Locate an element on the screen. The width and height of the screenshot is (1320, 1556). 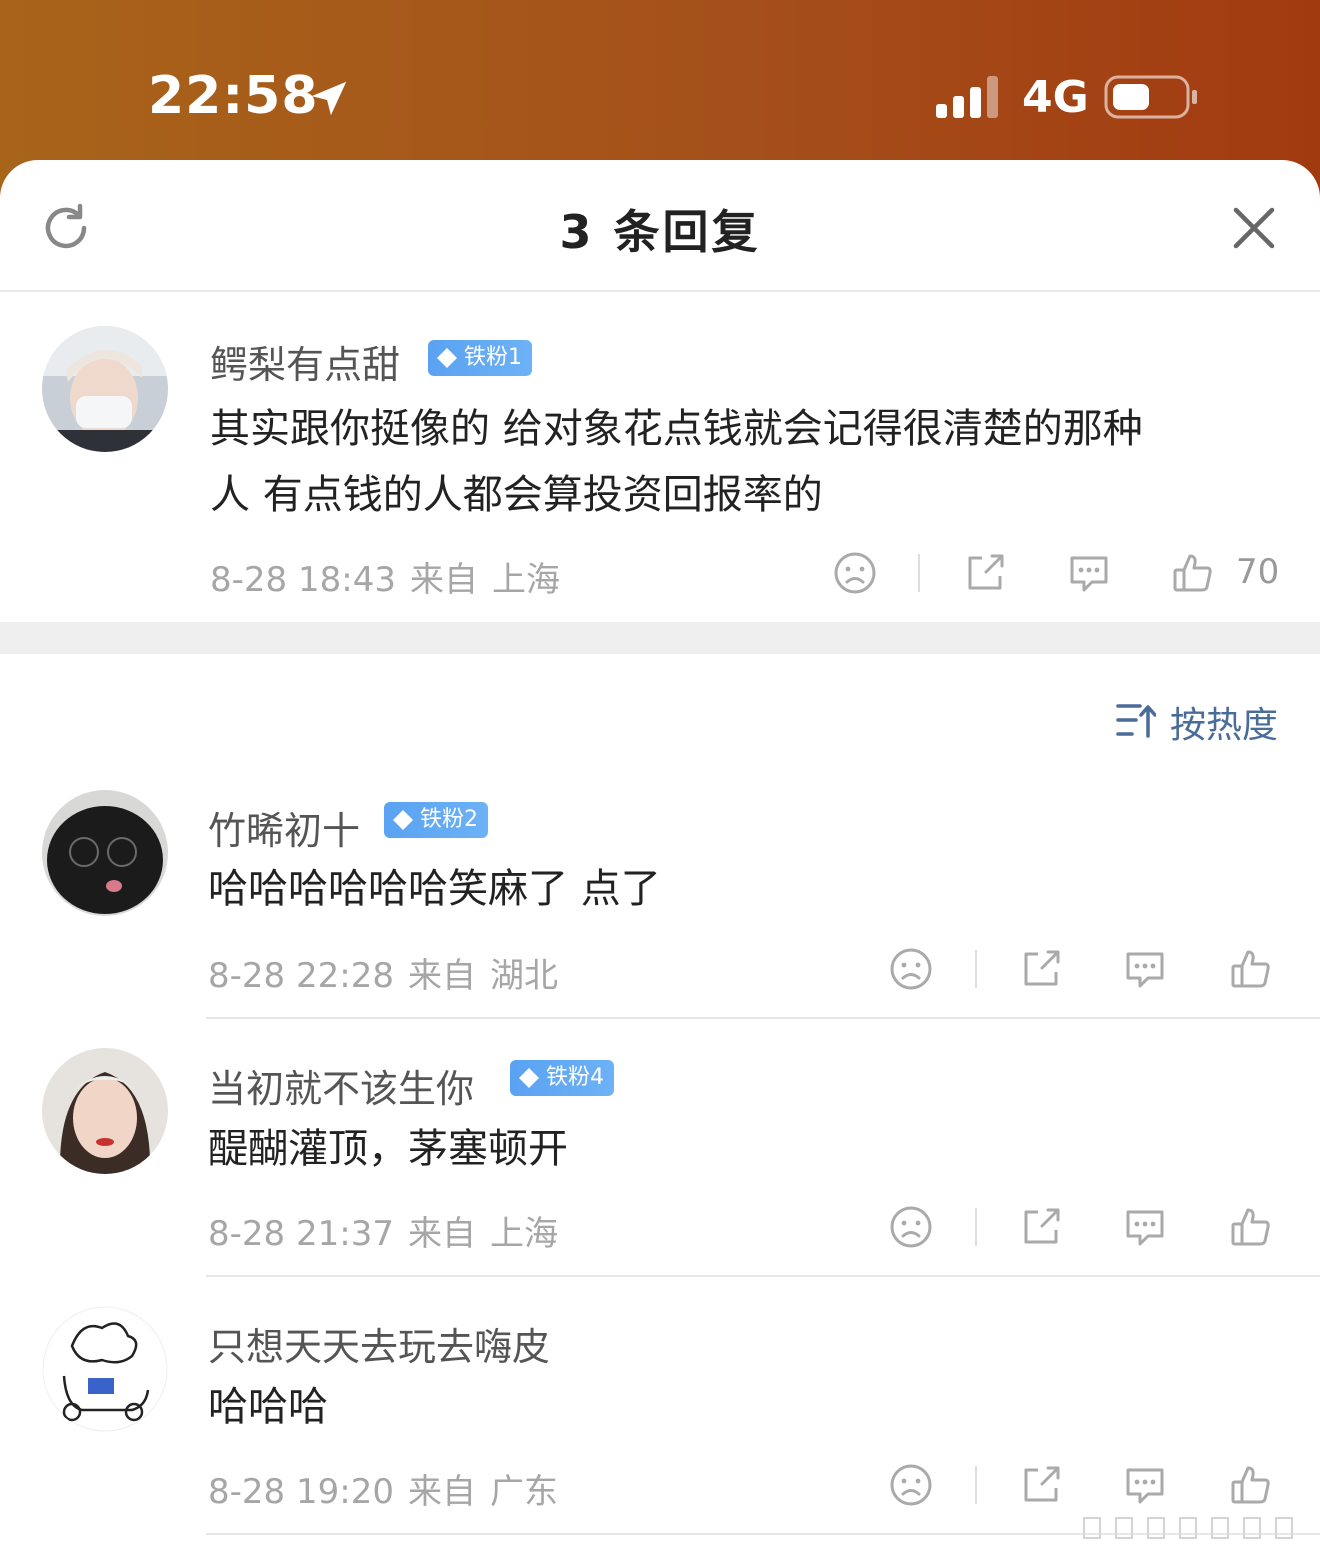
comment-time: 8-28 21:37 is located at coordinates (301, 1234).